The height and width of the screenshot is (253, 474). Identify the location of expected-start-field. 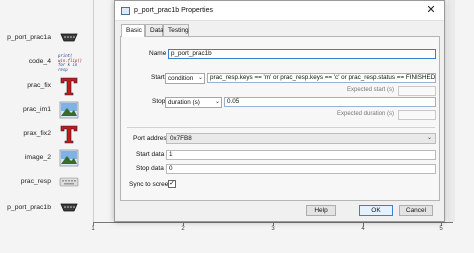
(417, 91).